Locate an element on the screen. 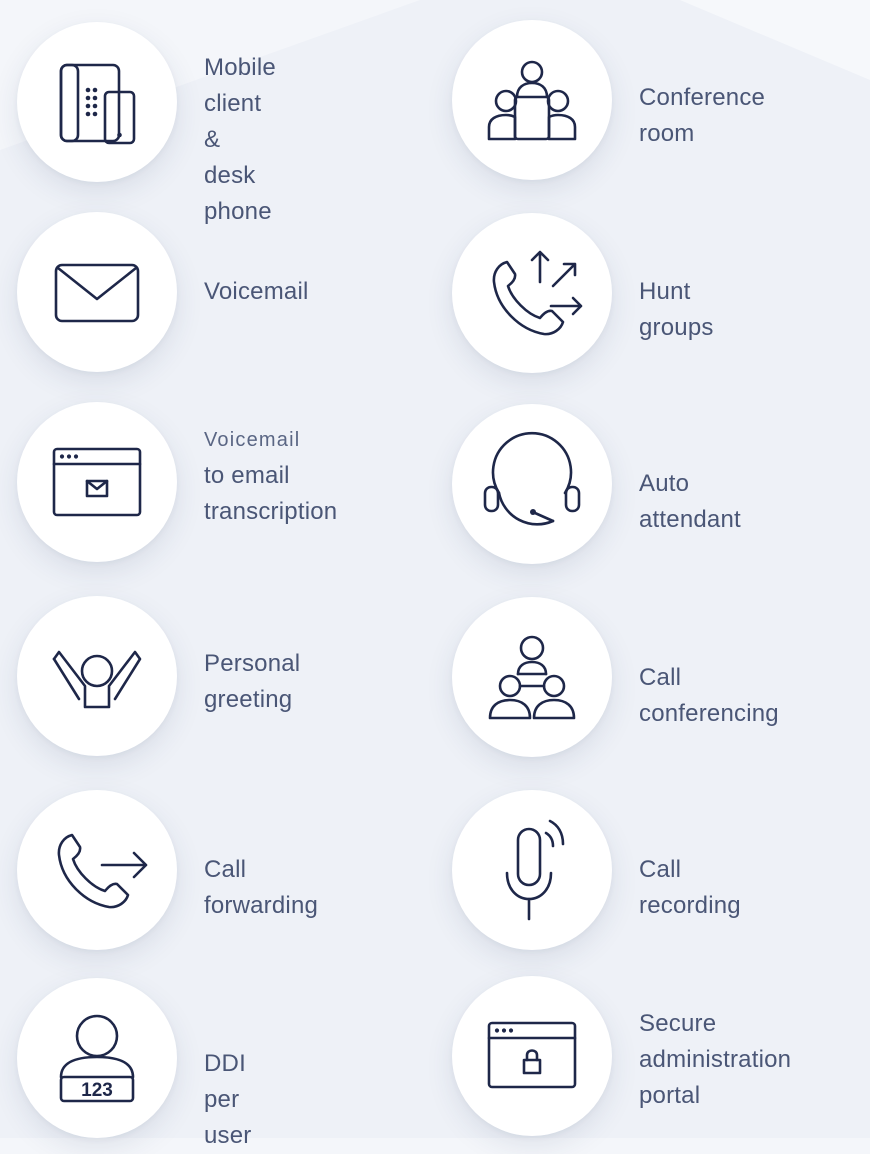 This screenshot has height=1154, width=870. phone-forward-icon is located at coordinates (102, 871).